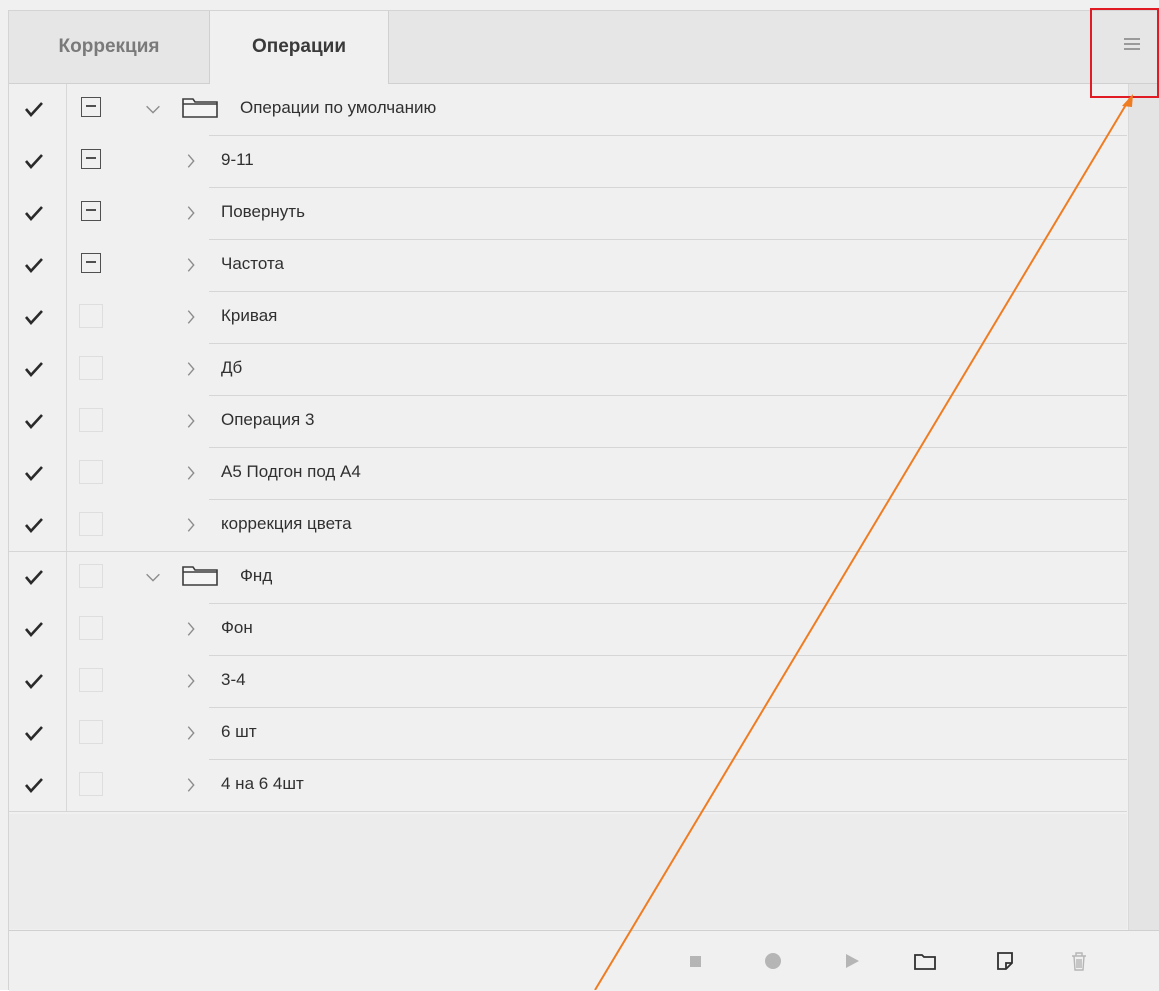 The height and width of the screenshot is (991, 1159). I want to click on action-label: 4 на 6 4шт, so click(262, 783).